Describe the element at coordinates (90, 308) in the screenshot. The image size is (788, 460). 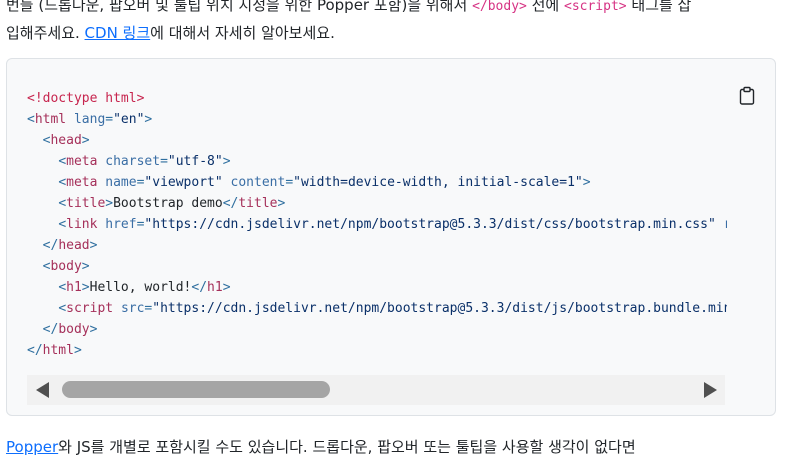
I see `code-token: script` at that location.